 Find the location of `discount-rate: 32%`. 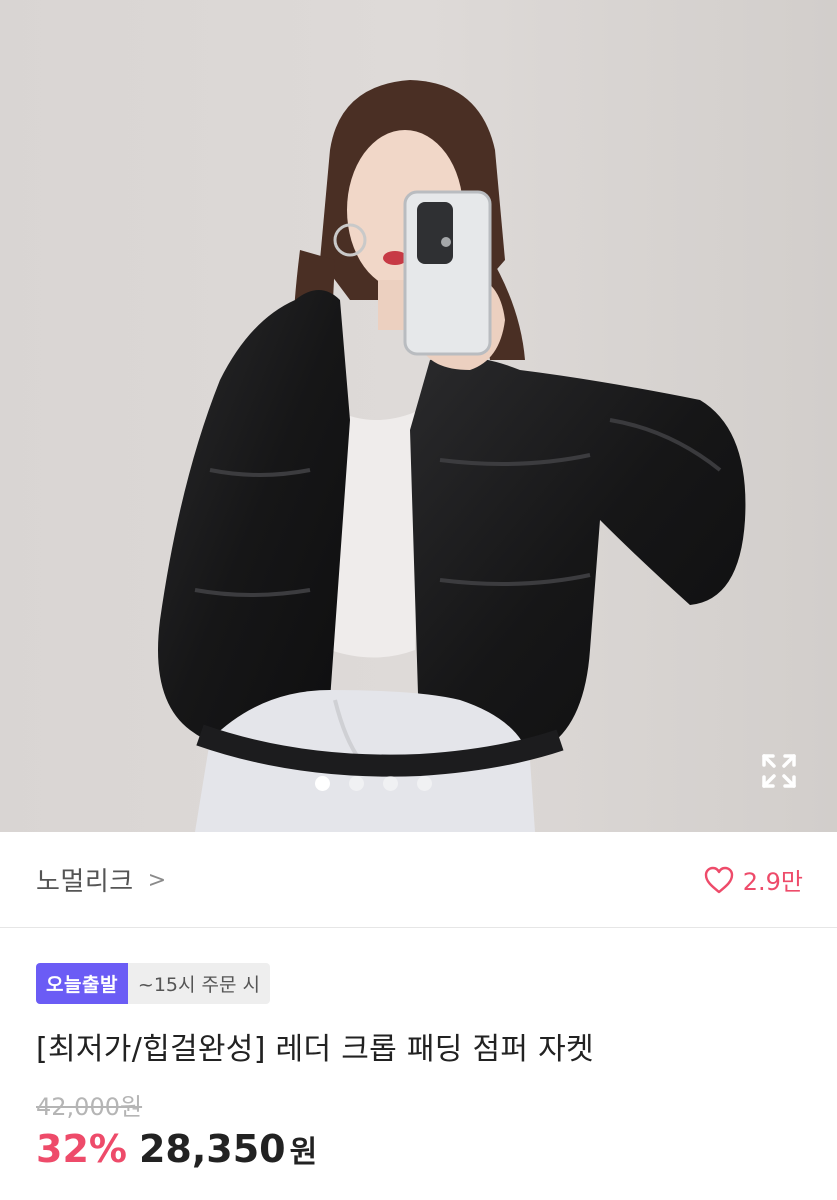

discount-rate: 32% is located at coordinates (81, 1149).